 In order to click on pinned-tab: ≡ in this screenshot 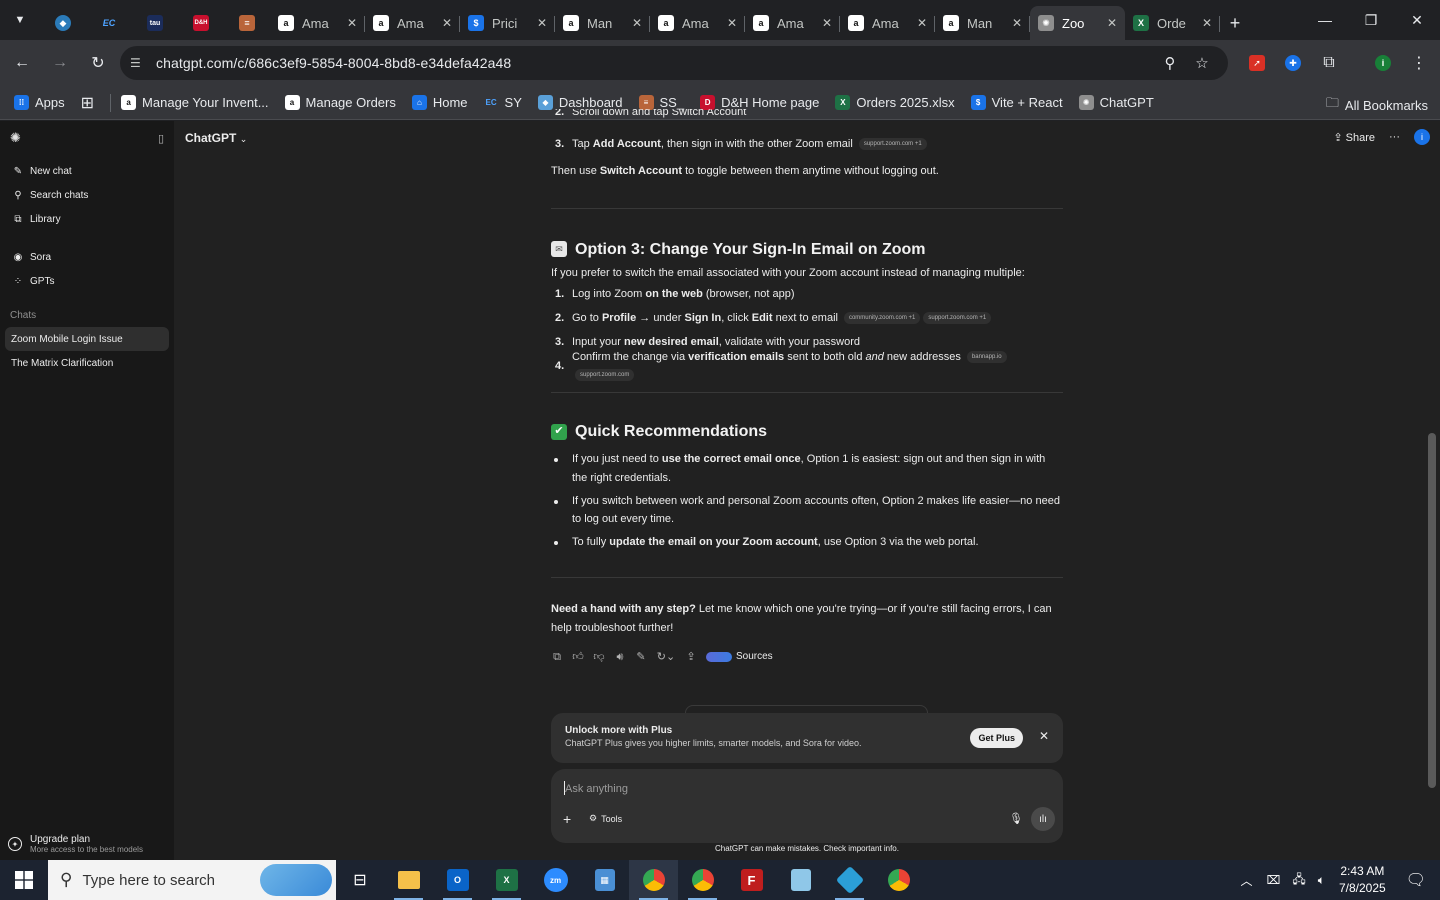, I will do `click(247, 23)`.